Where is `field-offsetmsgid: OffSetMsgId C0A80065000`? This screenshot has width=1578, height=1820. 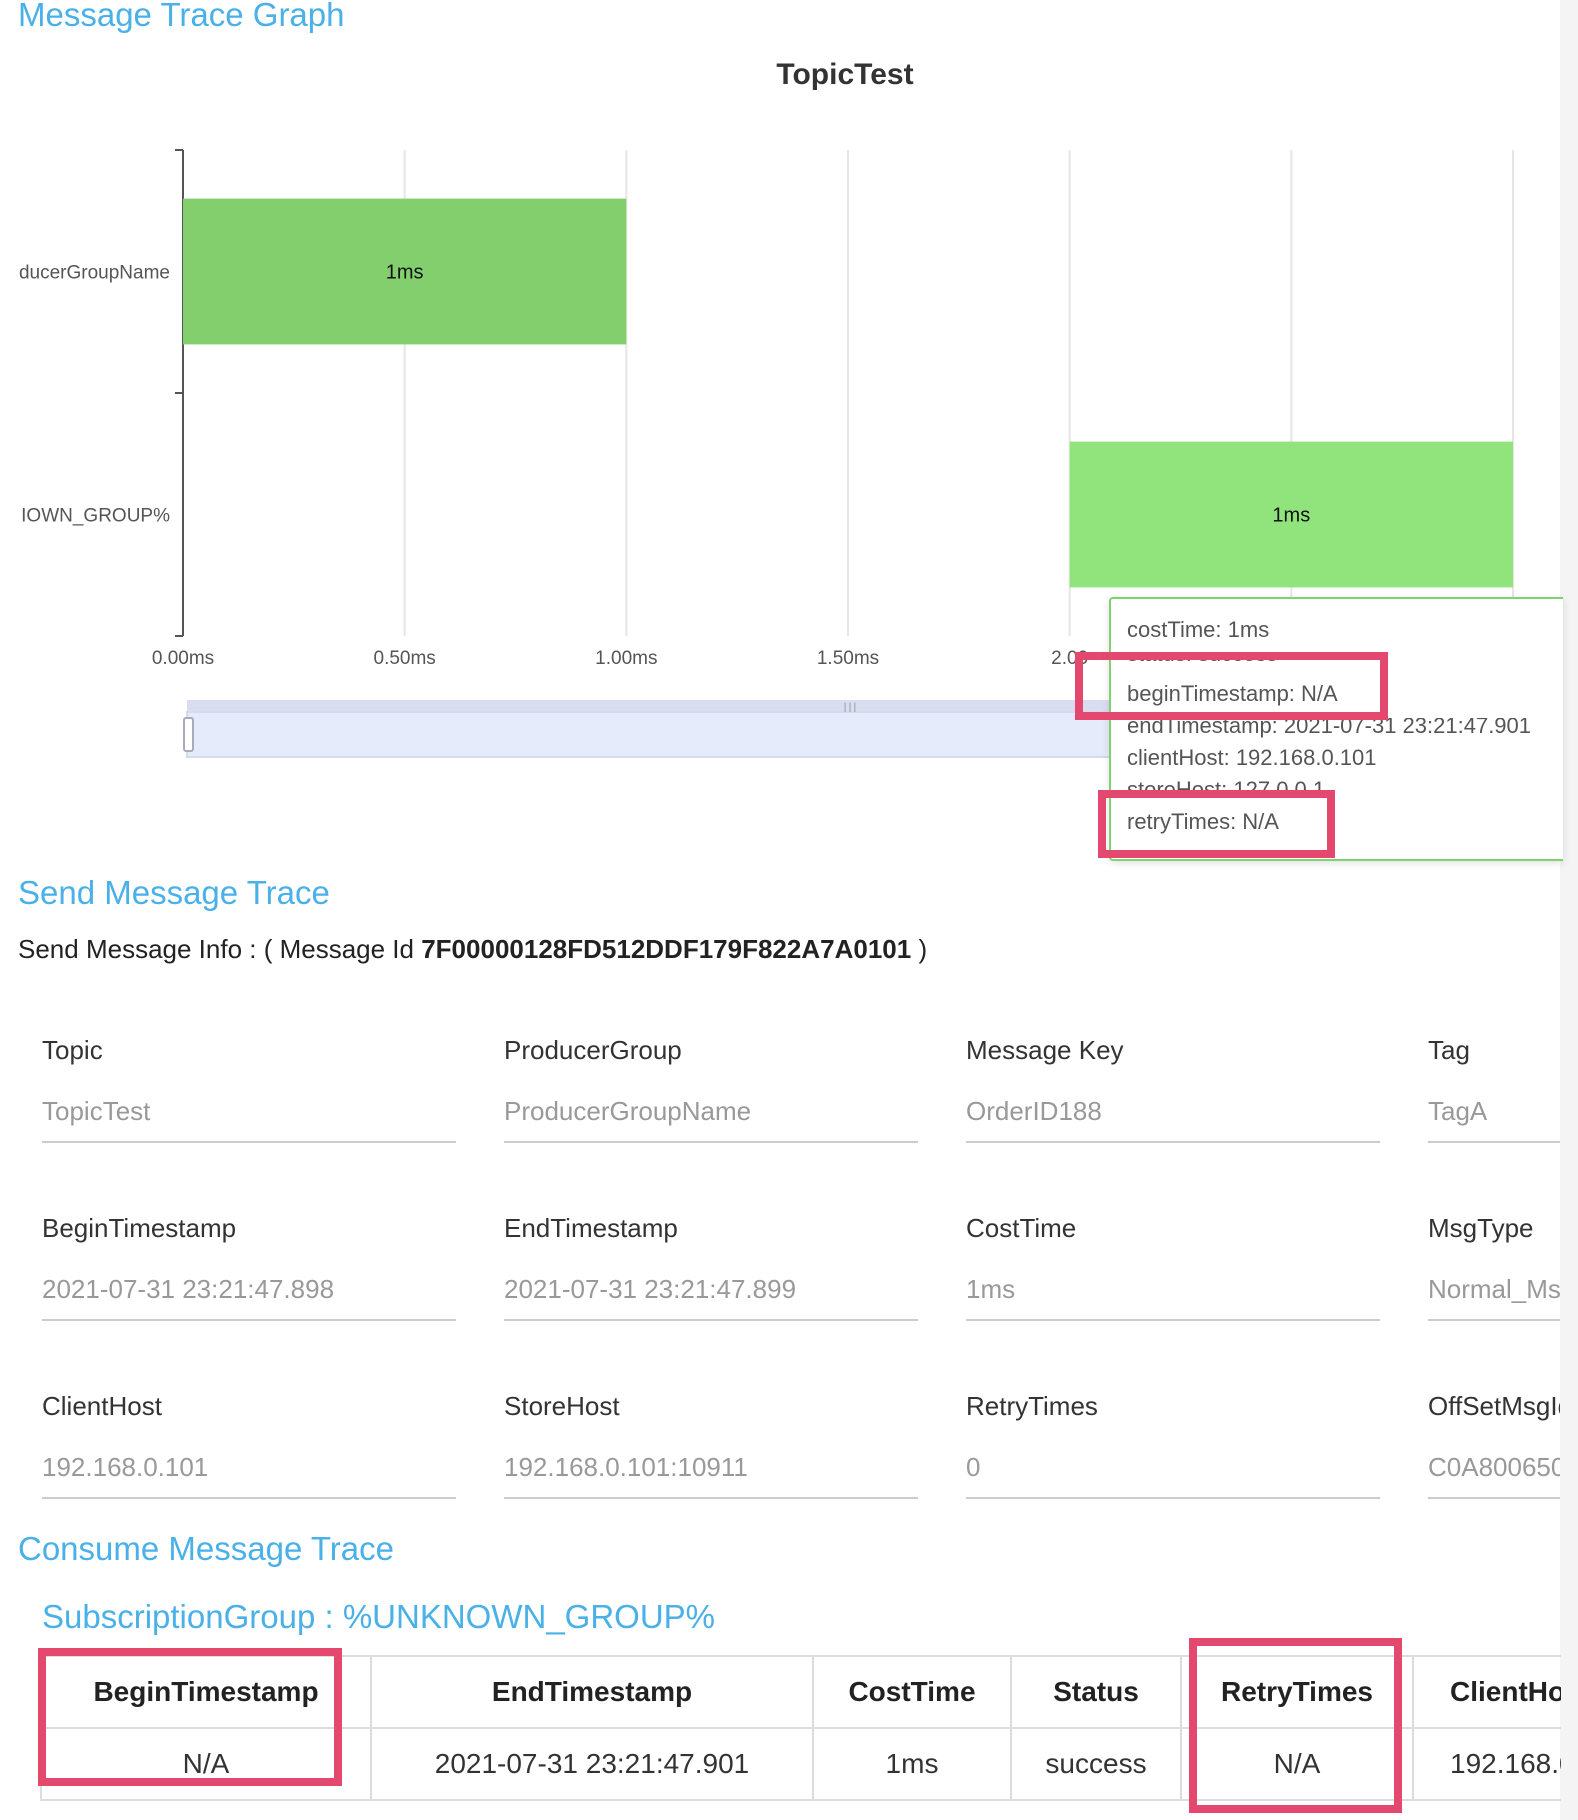 field-offsetmsgid: OffSetMsgId C0A80065000 is located at coordinates (1494, 1445).